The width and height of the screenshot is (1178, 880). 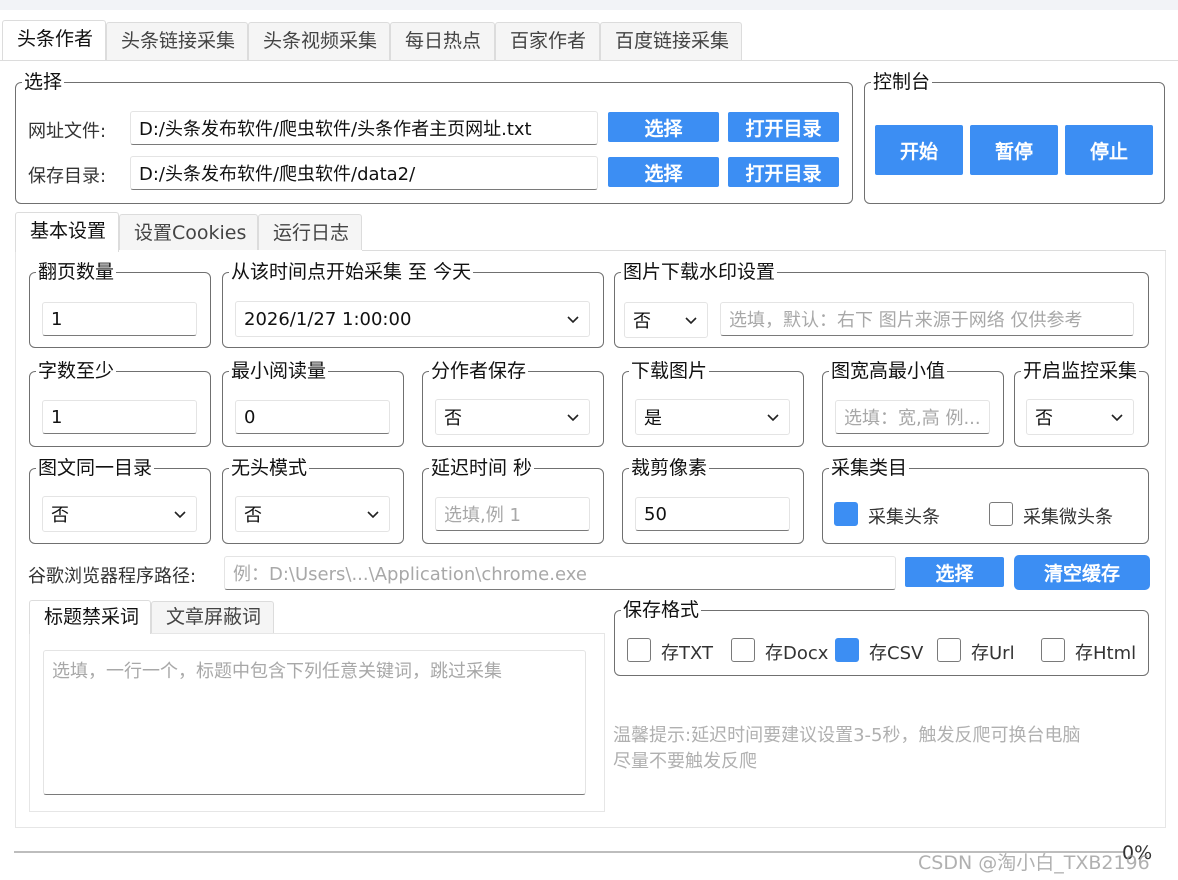 I want to click on min-reads-input: 0, so click(x=312, y=417).